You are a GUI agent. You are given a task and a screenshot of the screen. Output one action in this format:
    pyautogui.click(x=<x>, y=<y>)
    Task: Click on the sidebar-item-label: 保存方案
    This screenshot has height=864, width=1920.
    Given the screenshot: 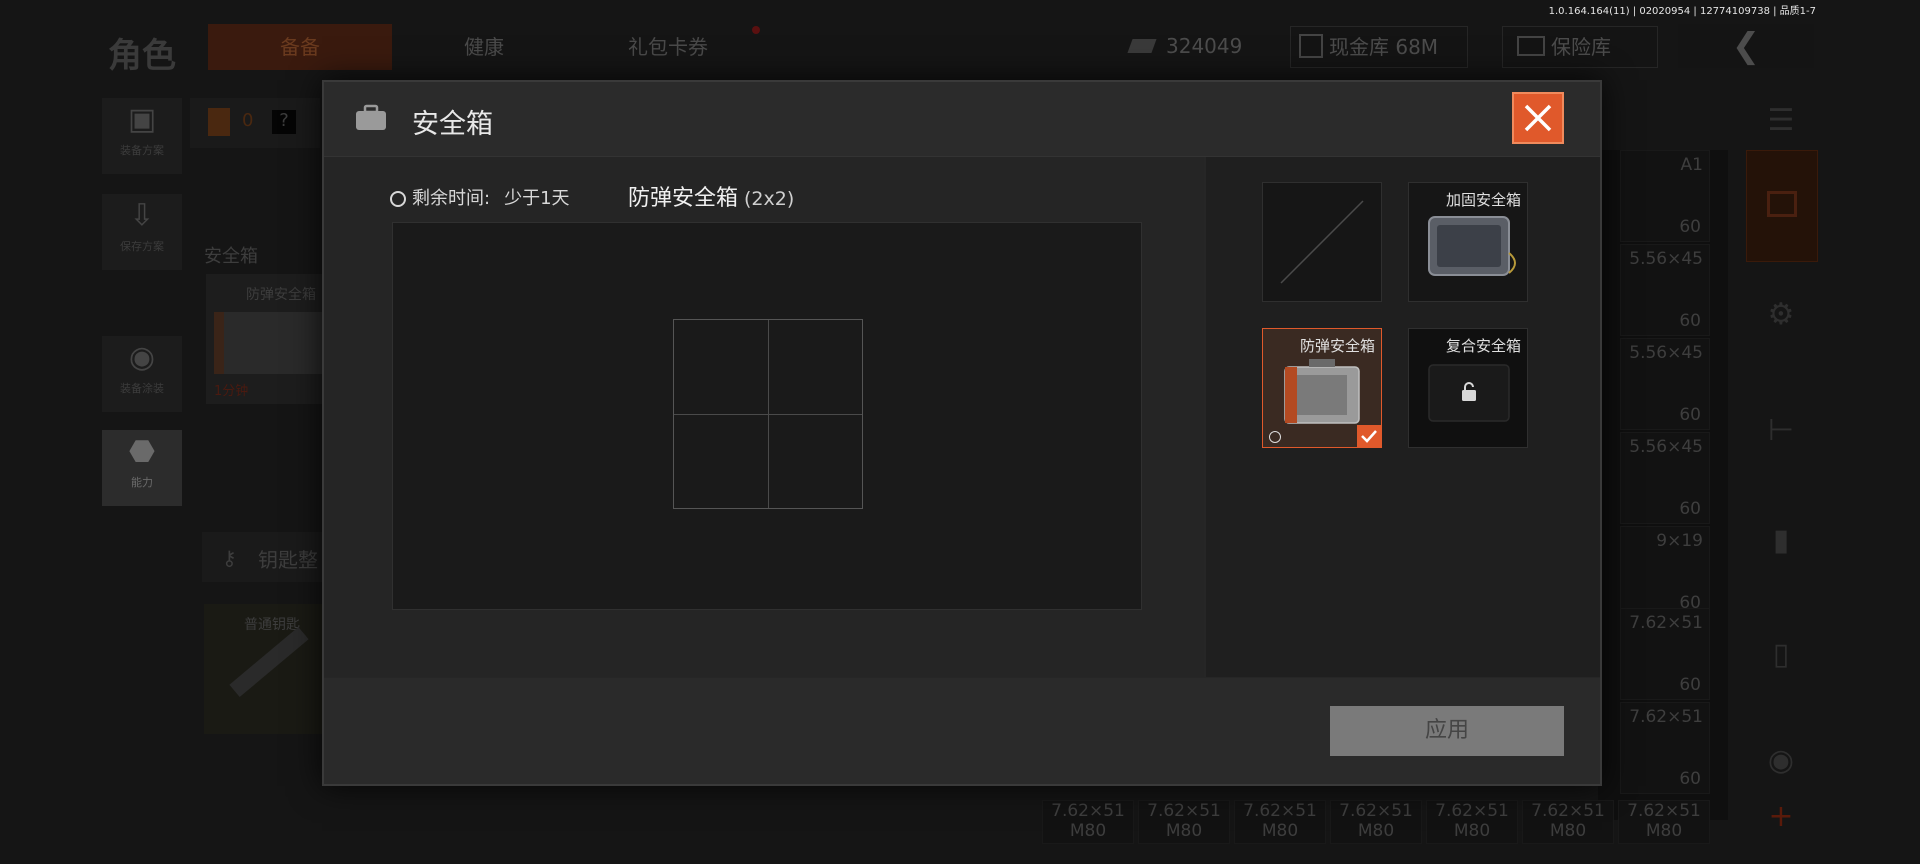 What is the action you would take?
    pyautogui.click(x=142, y=246)
    